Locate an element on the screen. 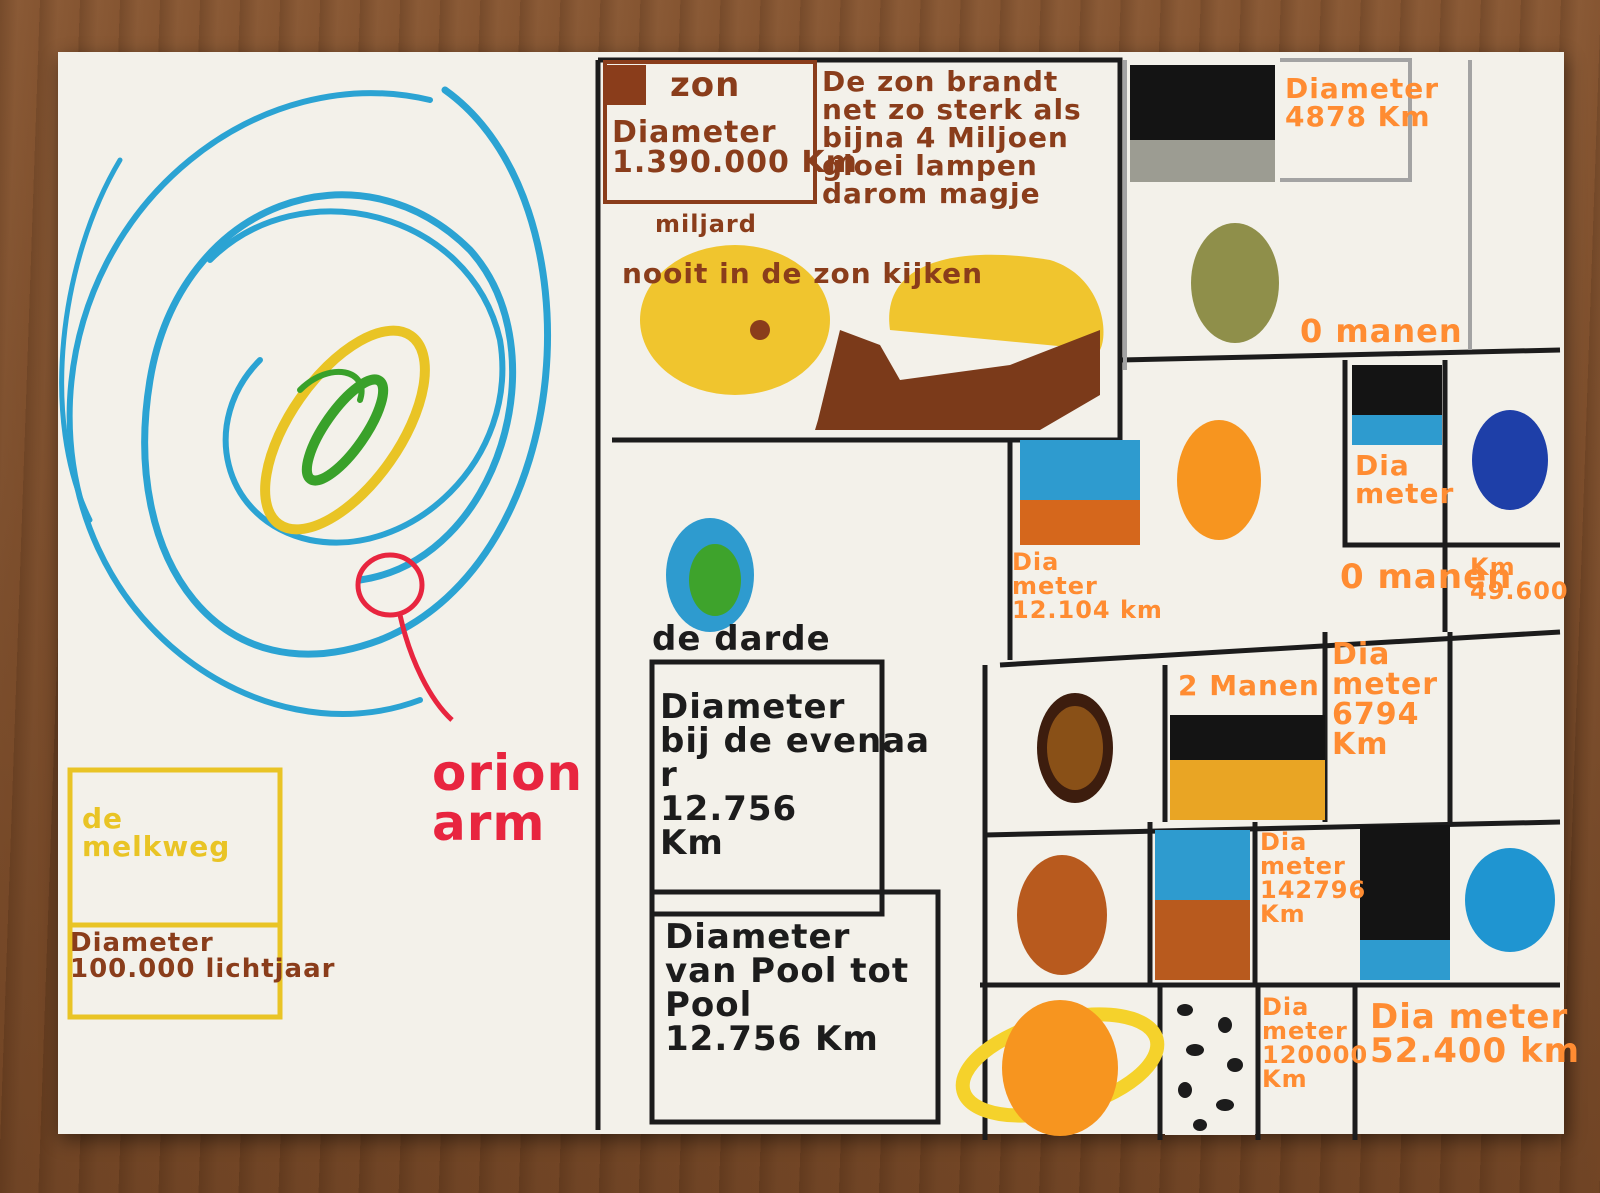  mars-diameter: Dia meter 6794 Km is located at coordinates (1385, 699).